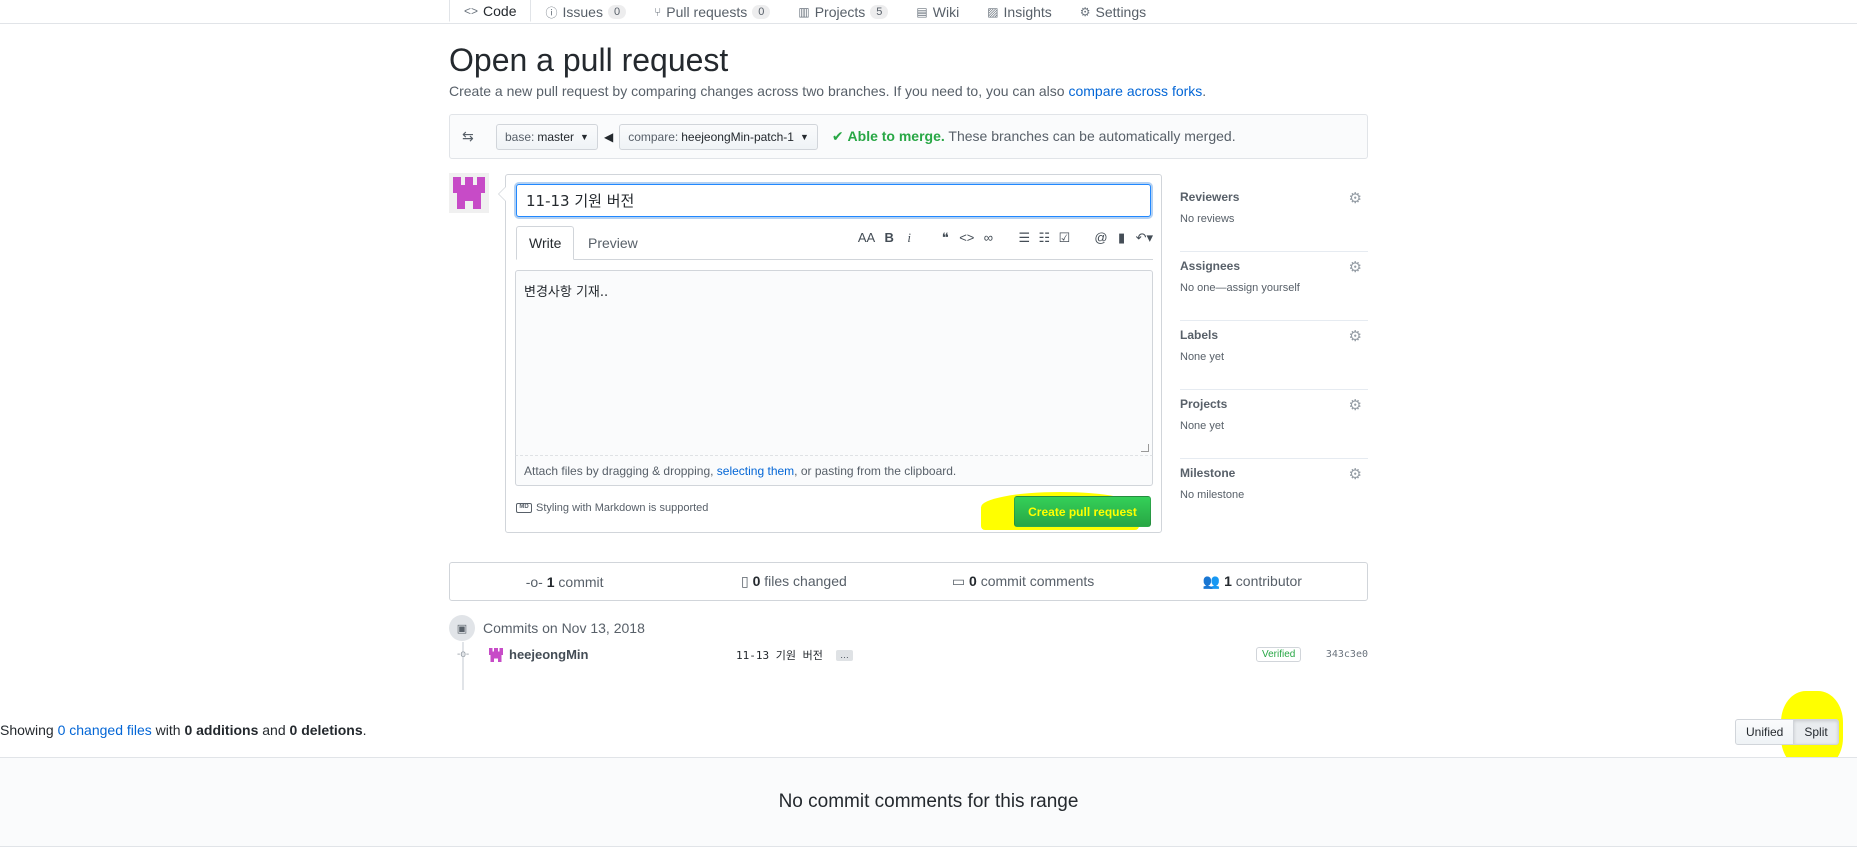 Image resolution: width=1857 pixels, height=857 pixels. I want to click on commit-icon: -o-, so click(534, 581).